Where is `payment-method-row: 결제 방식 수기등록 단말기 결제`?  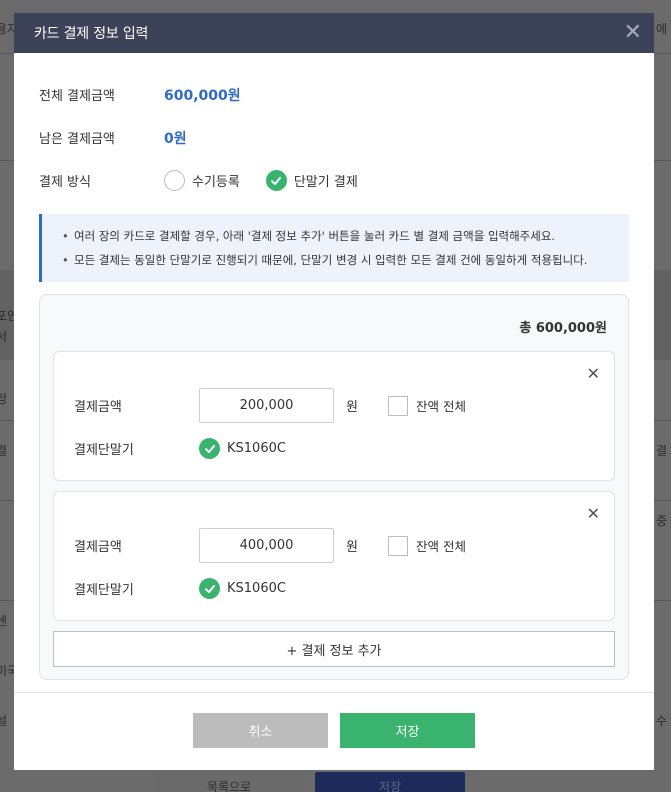
payment-method-row: 결제 방식 수기등록 단말기 결제 is located at coordinates (334, 180).